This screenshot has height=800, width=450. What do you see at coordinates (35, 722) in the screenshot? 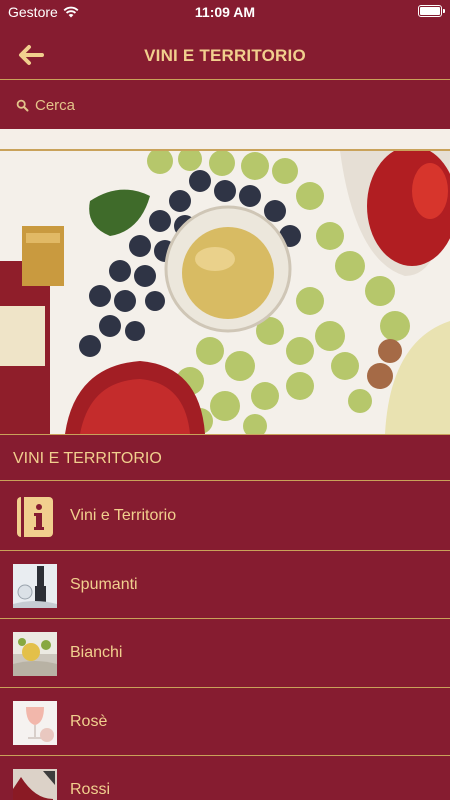
I see `rose-thumbnail` at bounding box center [35, 722].